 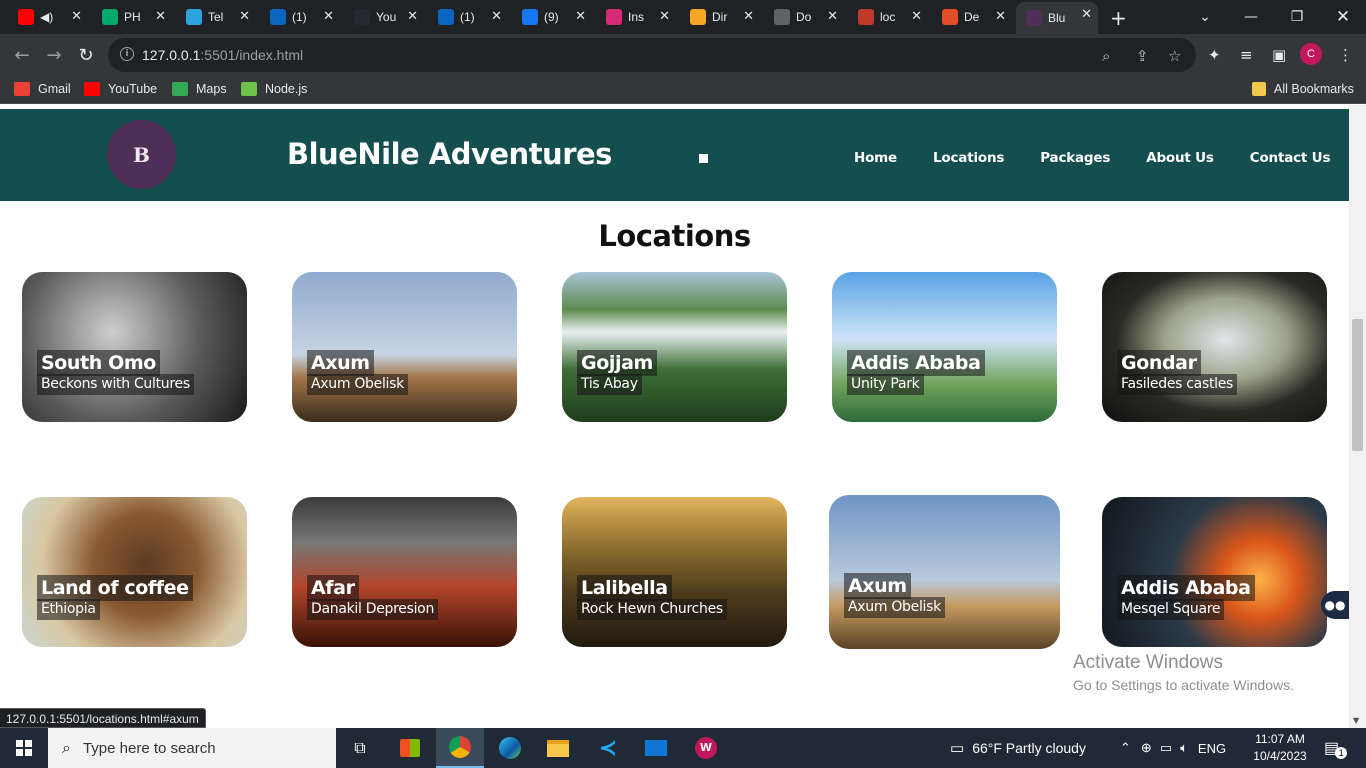 What do you see at coordinates (274, 89) in the screenshot?
I see `bookmark-item: Node.js` at bounding box center [274, 89].